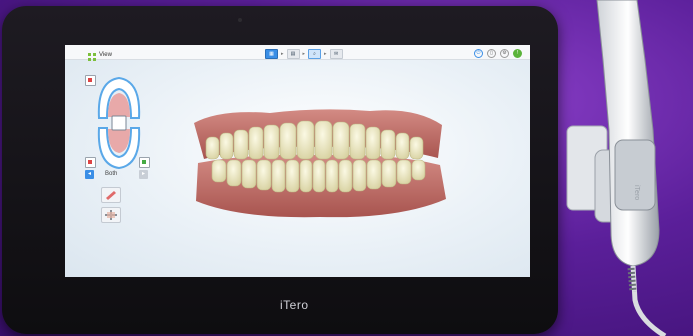 The height and width of the screenshot is (336, 693). I want to click on view-step-icon: ⌕, so click(315, 54).